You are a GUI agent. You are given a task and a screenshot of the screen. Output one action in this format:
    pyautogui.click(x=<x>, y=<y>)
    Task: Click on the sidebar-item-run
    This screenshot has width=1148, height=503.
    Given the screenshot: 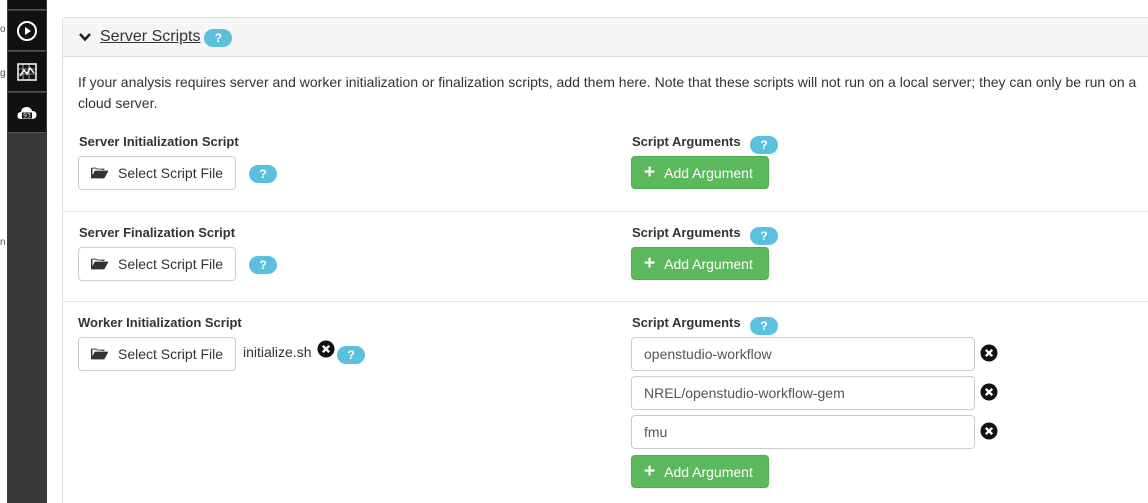 What is the action you would take?
    pyautogui.click(x=27, y=31)
    